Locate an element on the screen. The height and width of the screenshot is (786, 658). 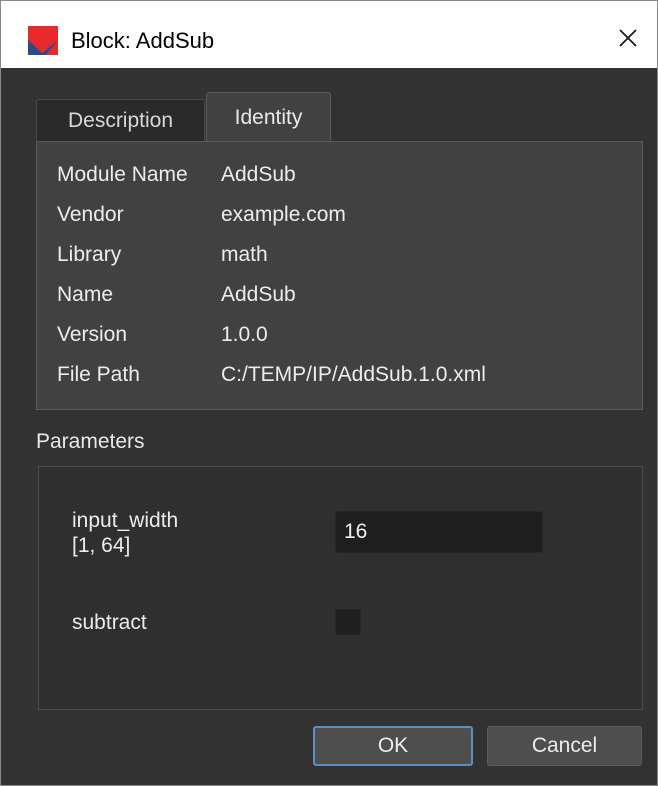
library-value: math is located at coordinates (244, 254).